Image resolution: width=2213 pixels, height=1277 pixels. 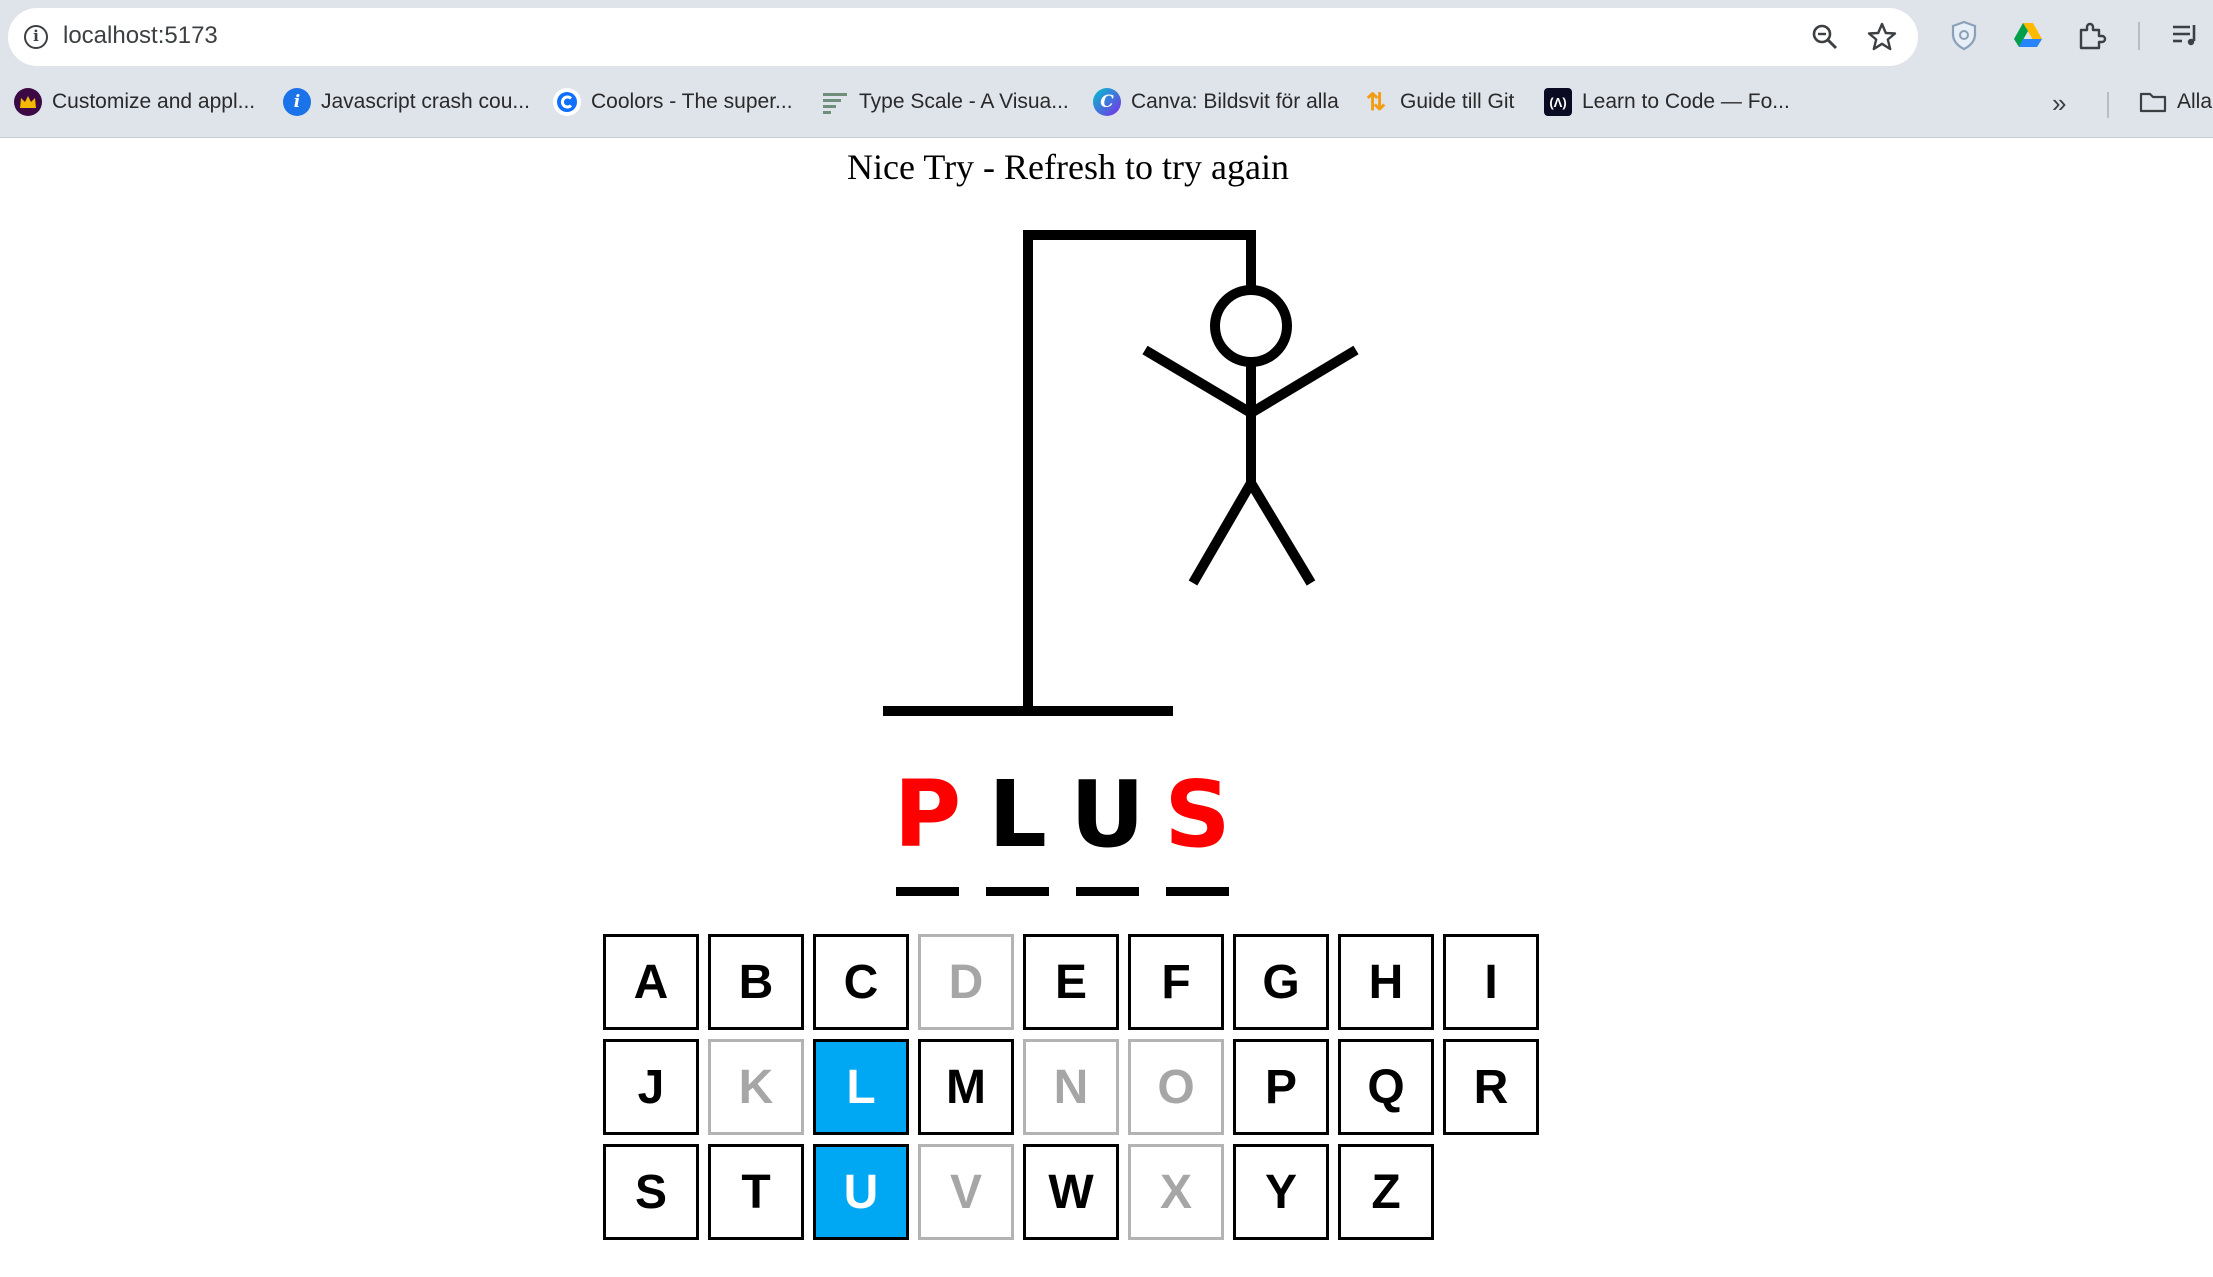 I want to click on bookmark-label: Guide till Git, so click(x=1457, y=101).